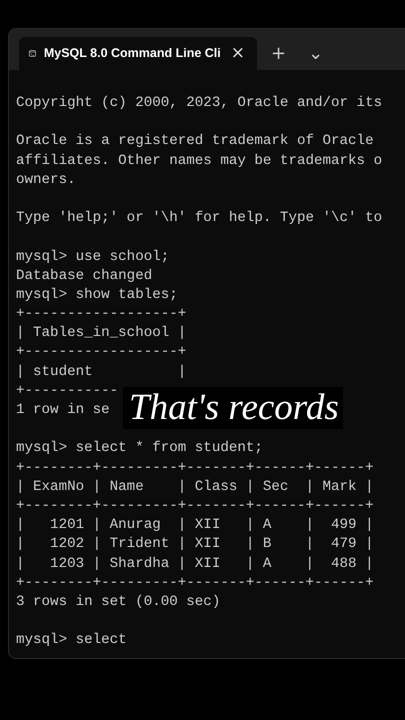 This screenshot has width=405, height=720. I want to click on terminal-line: 3 rows in set (0.00 sec), so click(118, 602).